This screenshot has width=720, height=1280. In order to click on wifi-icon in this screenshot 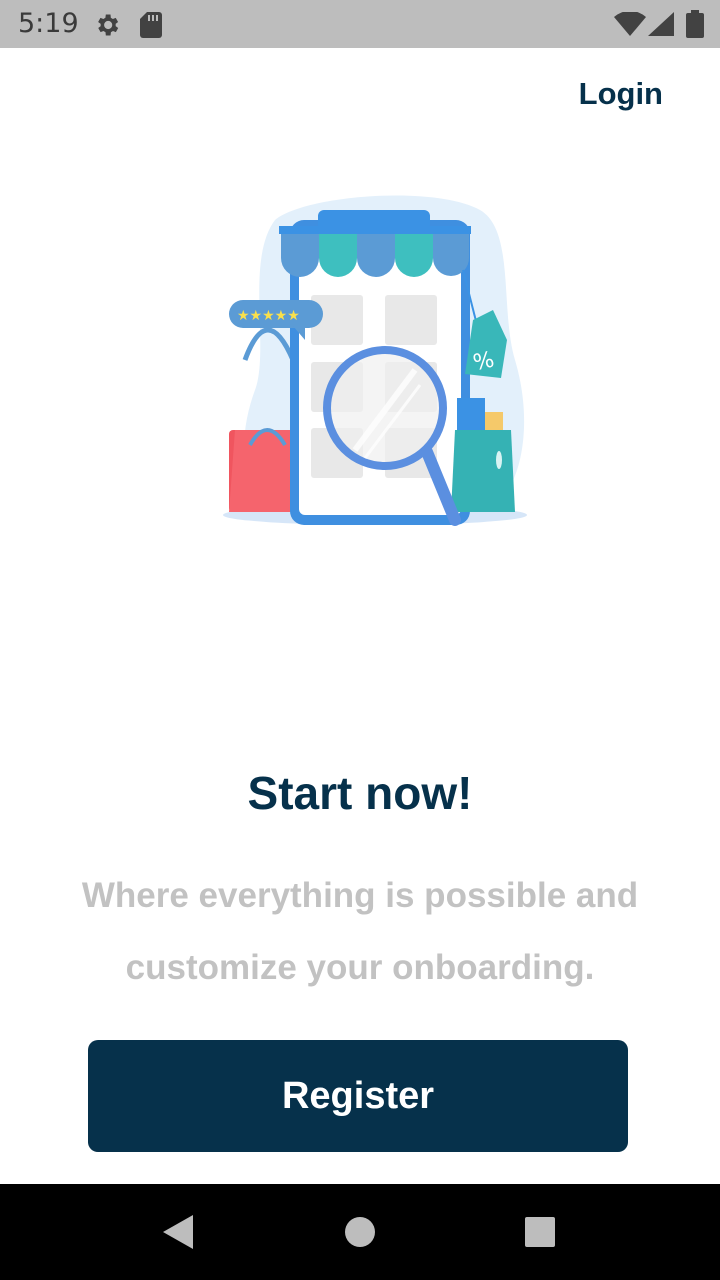, I will do `click(630, 25)`.